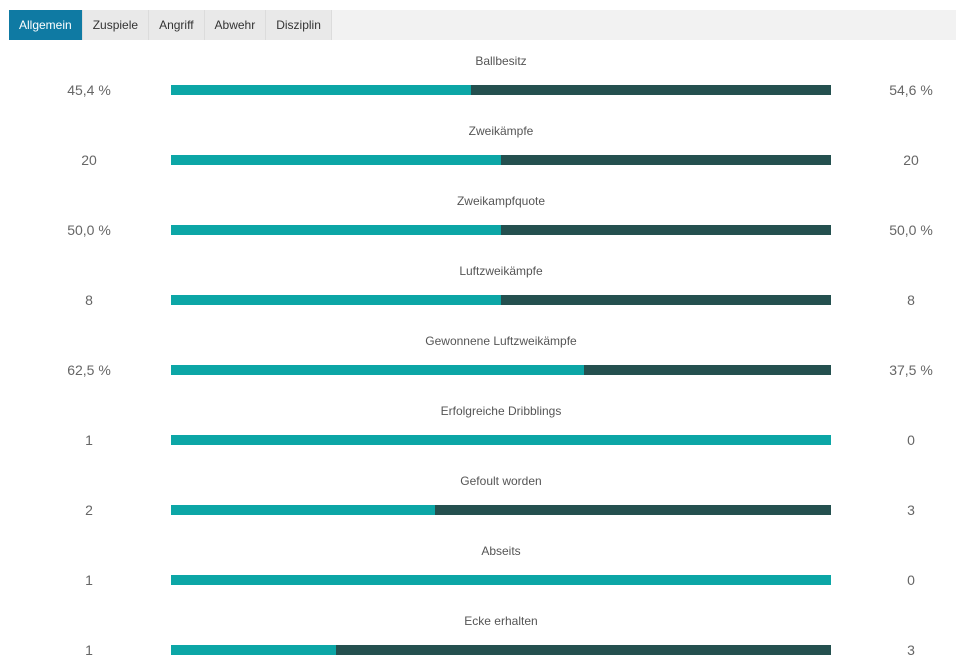 The height and width of the screenshot is (670, 956). Describe the element at coordinates (911, 160) in the screenshot. I see `away-value: 20` at that location.